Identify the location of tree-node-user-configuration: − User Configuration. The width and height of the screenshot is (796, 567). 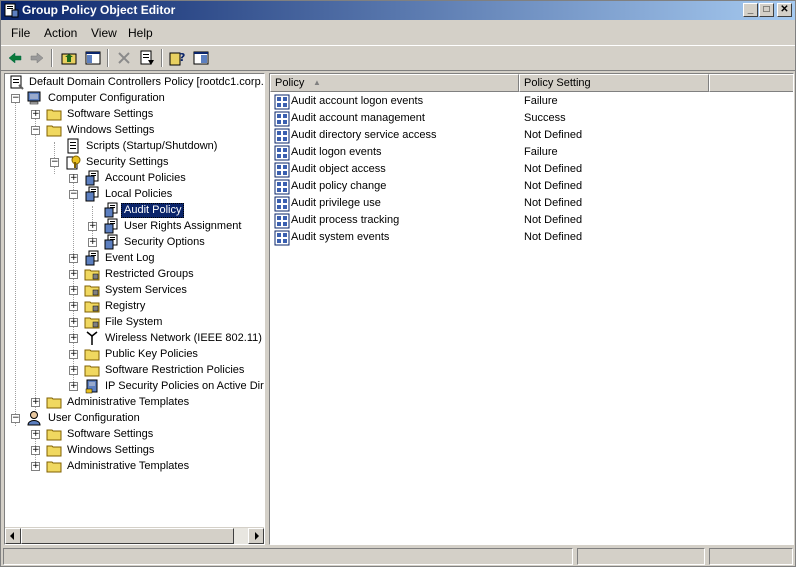
(134, 418).